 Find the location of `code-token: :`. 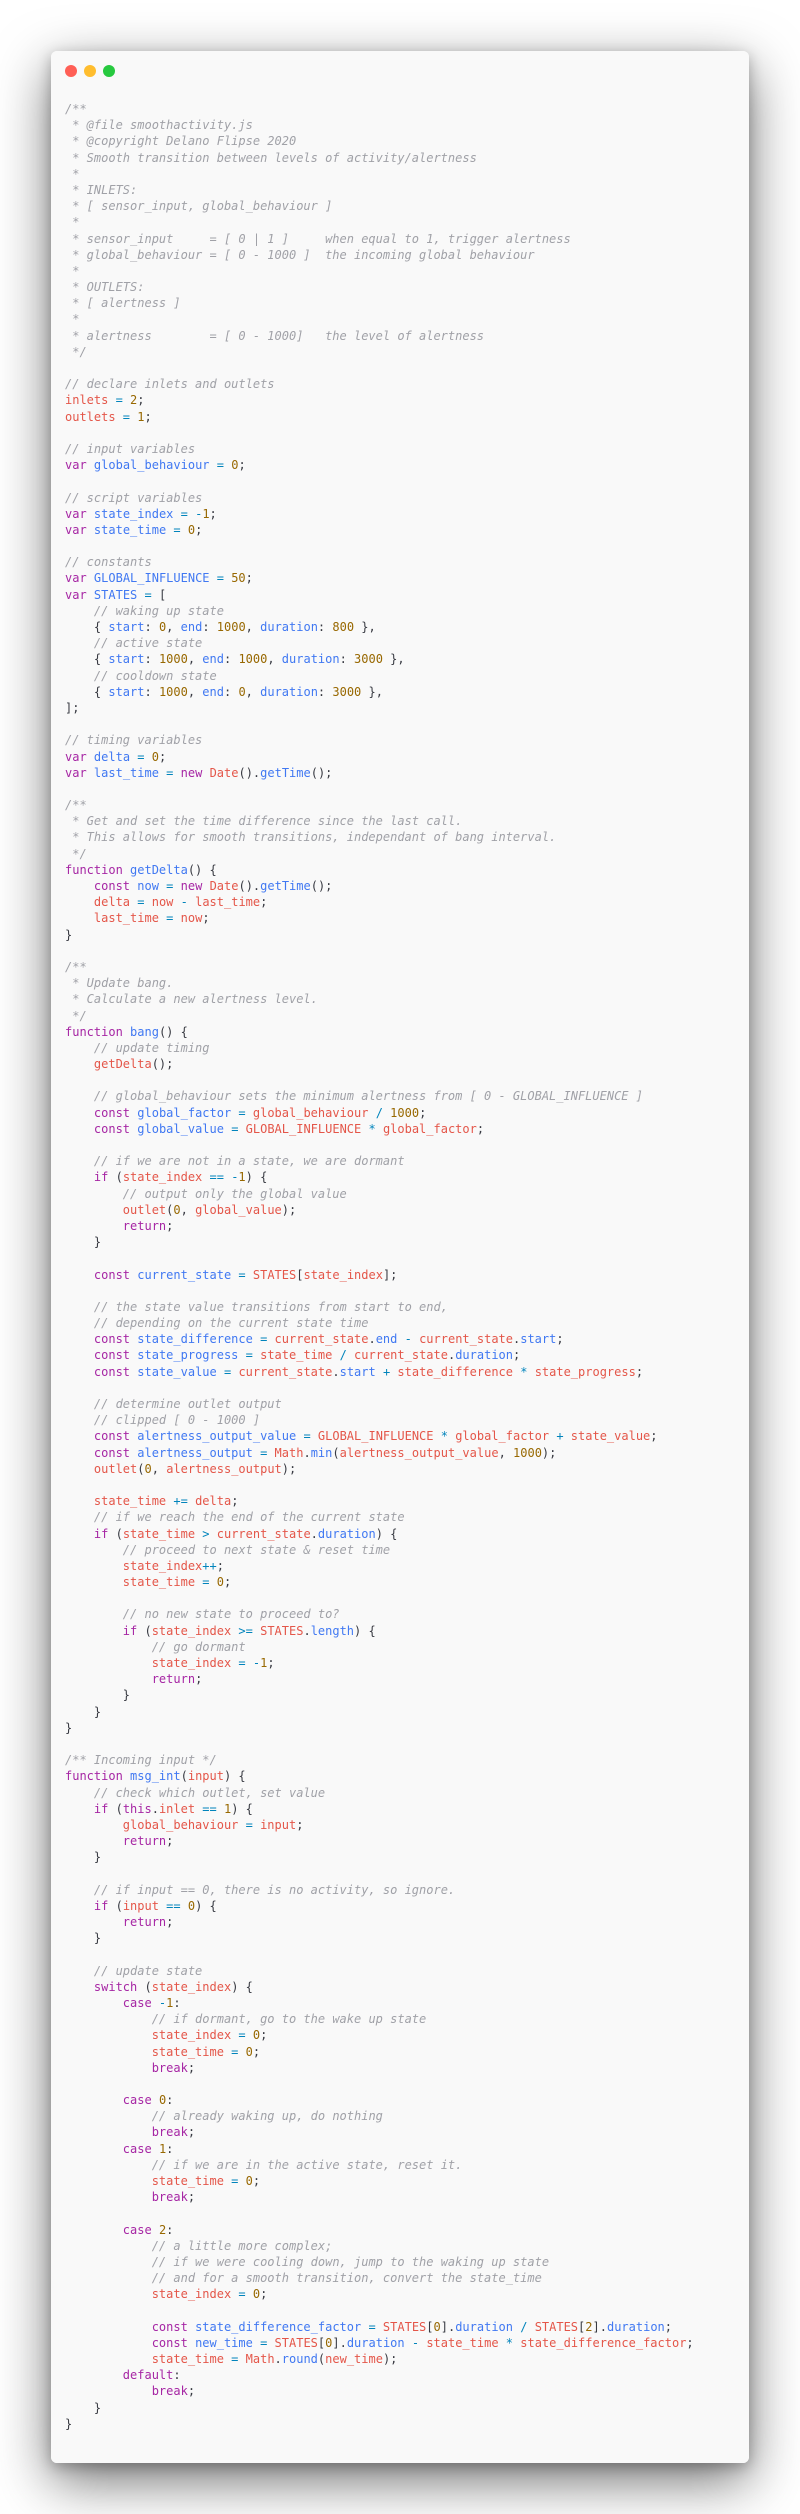

code-token: : is located at coordinates (231, 659).